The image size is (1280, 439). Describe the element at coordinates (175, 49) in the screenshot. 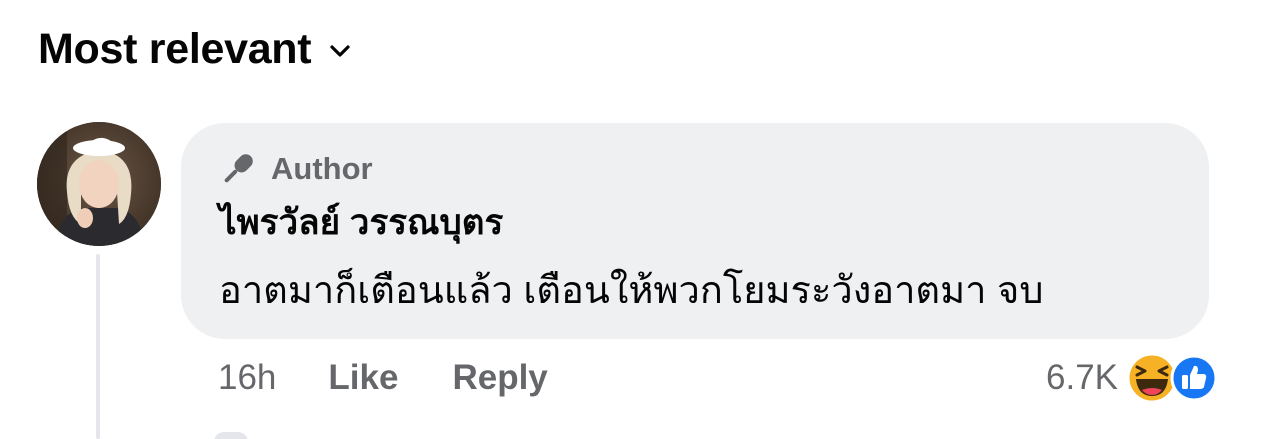

I see `sort-label: Most relevant` at that location.